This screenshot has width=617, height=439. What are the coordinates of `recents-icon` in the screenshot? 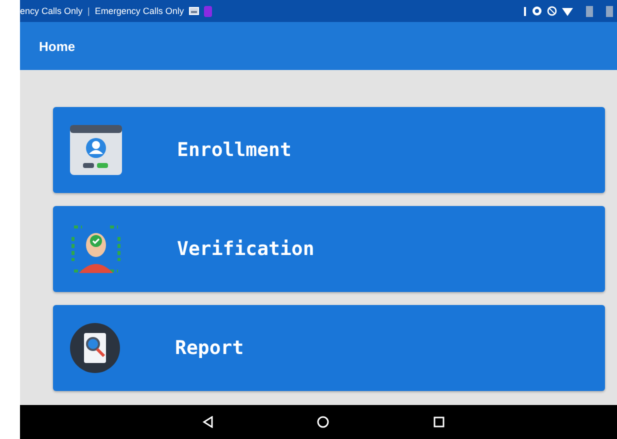 It's located at (439, 422).